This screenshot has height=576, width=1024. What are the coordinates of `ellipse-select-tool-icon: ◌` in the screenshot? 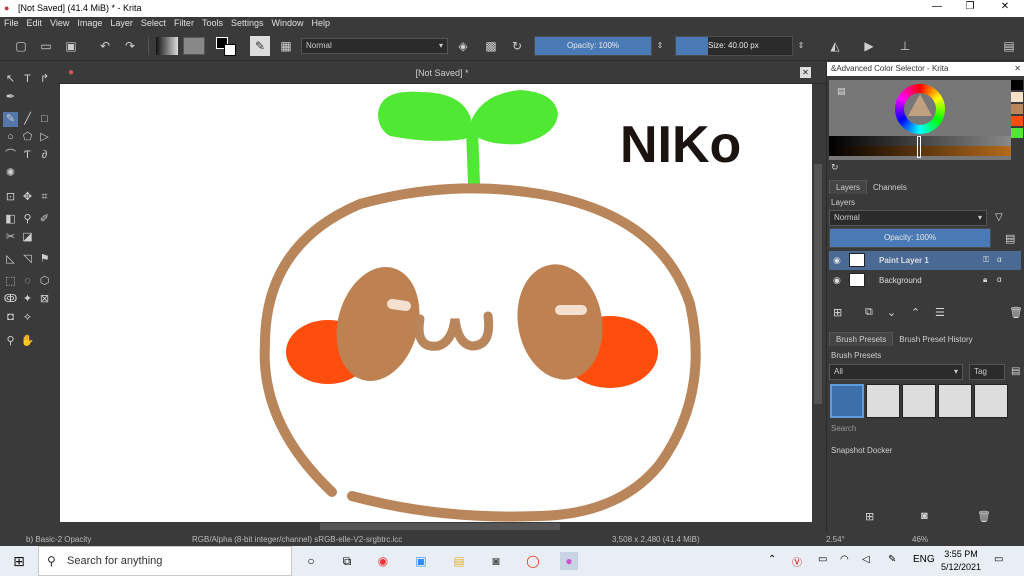 It's located at (27, 281).